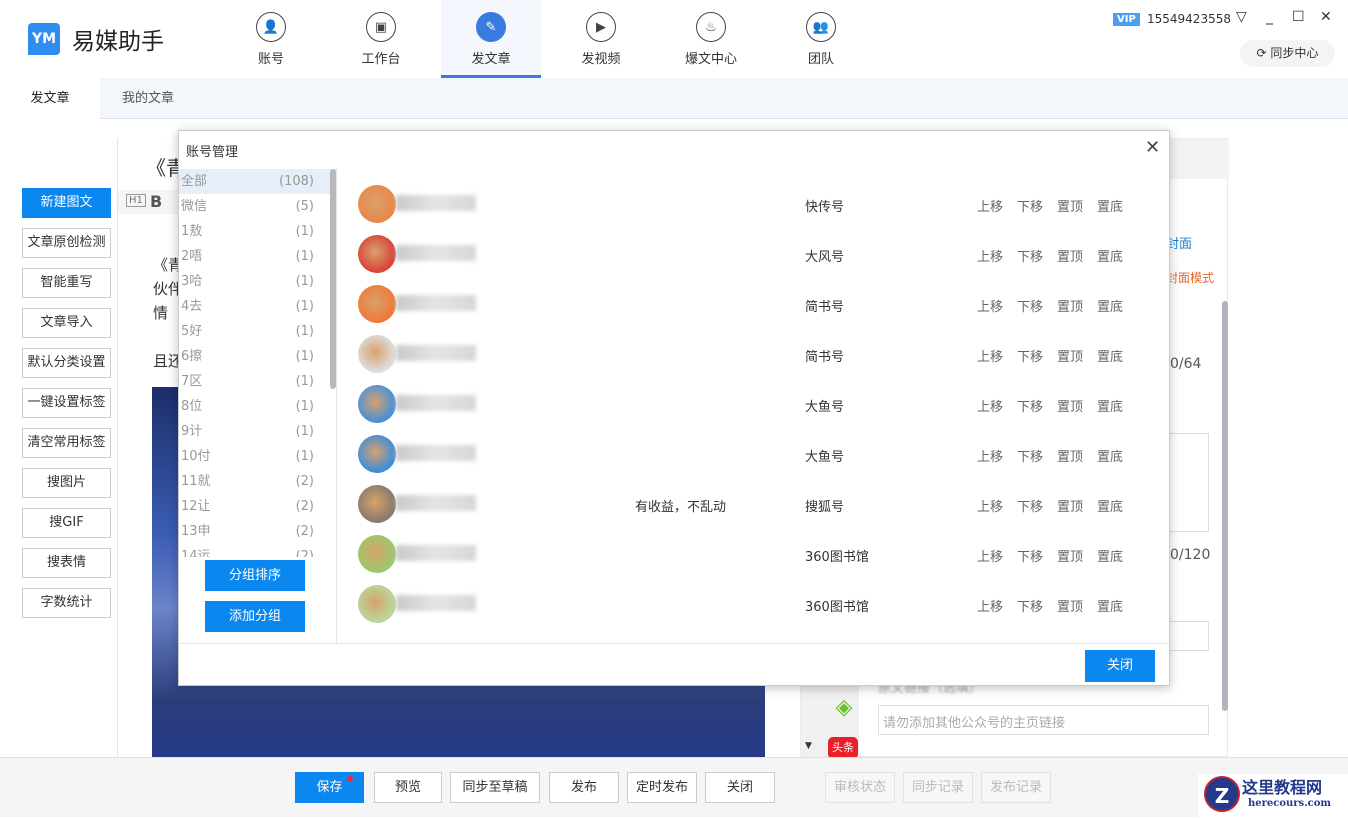 Image resolution: width=1348 pixels, height=818 pixels. Describe the element at coordinates (381, 39) in the screenshot. I see `nav-workbench: ▣ 工作台` at that location.